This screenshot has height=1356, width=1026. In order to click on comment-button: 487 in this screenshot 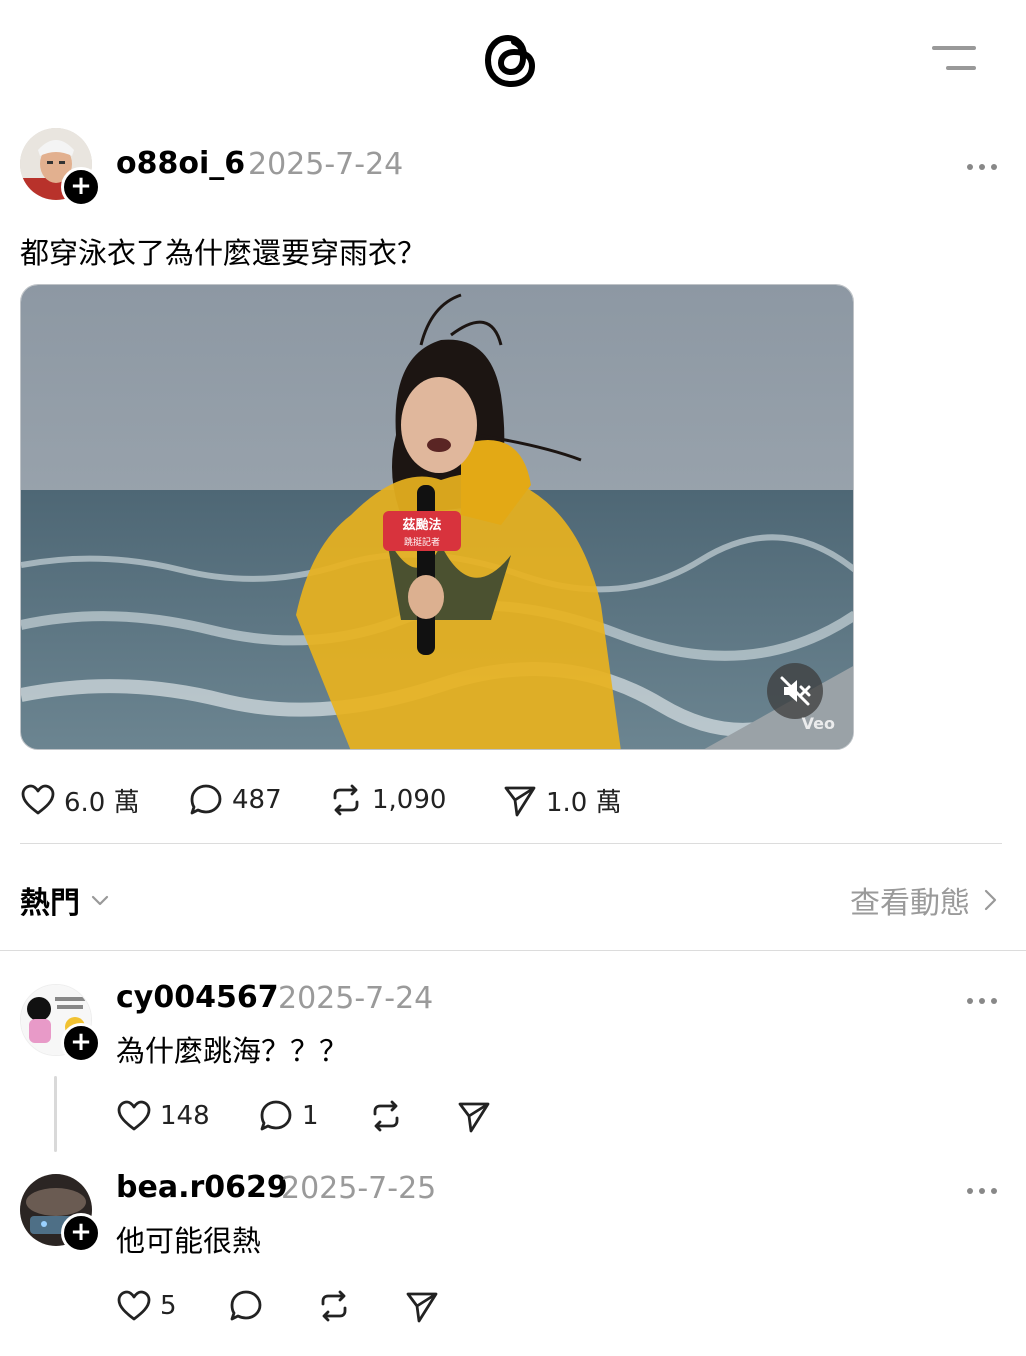, I will do `click(235, 800)`.